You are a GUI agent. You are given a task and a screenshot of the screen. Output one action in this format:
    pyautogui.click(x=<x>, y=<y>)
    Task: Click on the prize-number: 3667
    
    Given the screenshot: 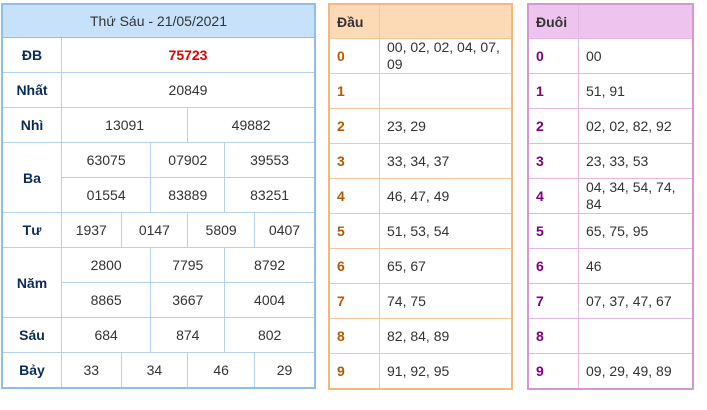 What is the action you would take?
    pyautogui.click(x=188, y=300)
    